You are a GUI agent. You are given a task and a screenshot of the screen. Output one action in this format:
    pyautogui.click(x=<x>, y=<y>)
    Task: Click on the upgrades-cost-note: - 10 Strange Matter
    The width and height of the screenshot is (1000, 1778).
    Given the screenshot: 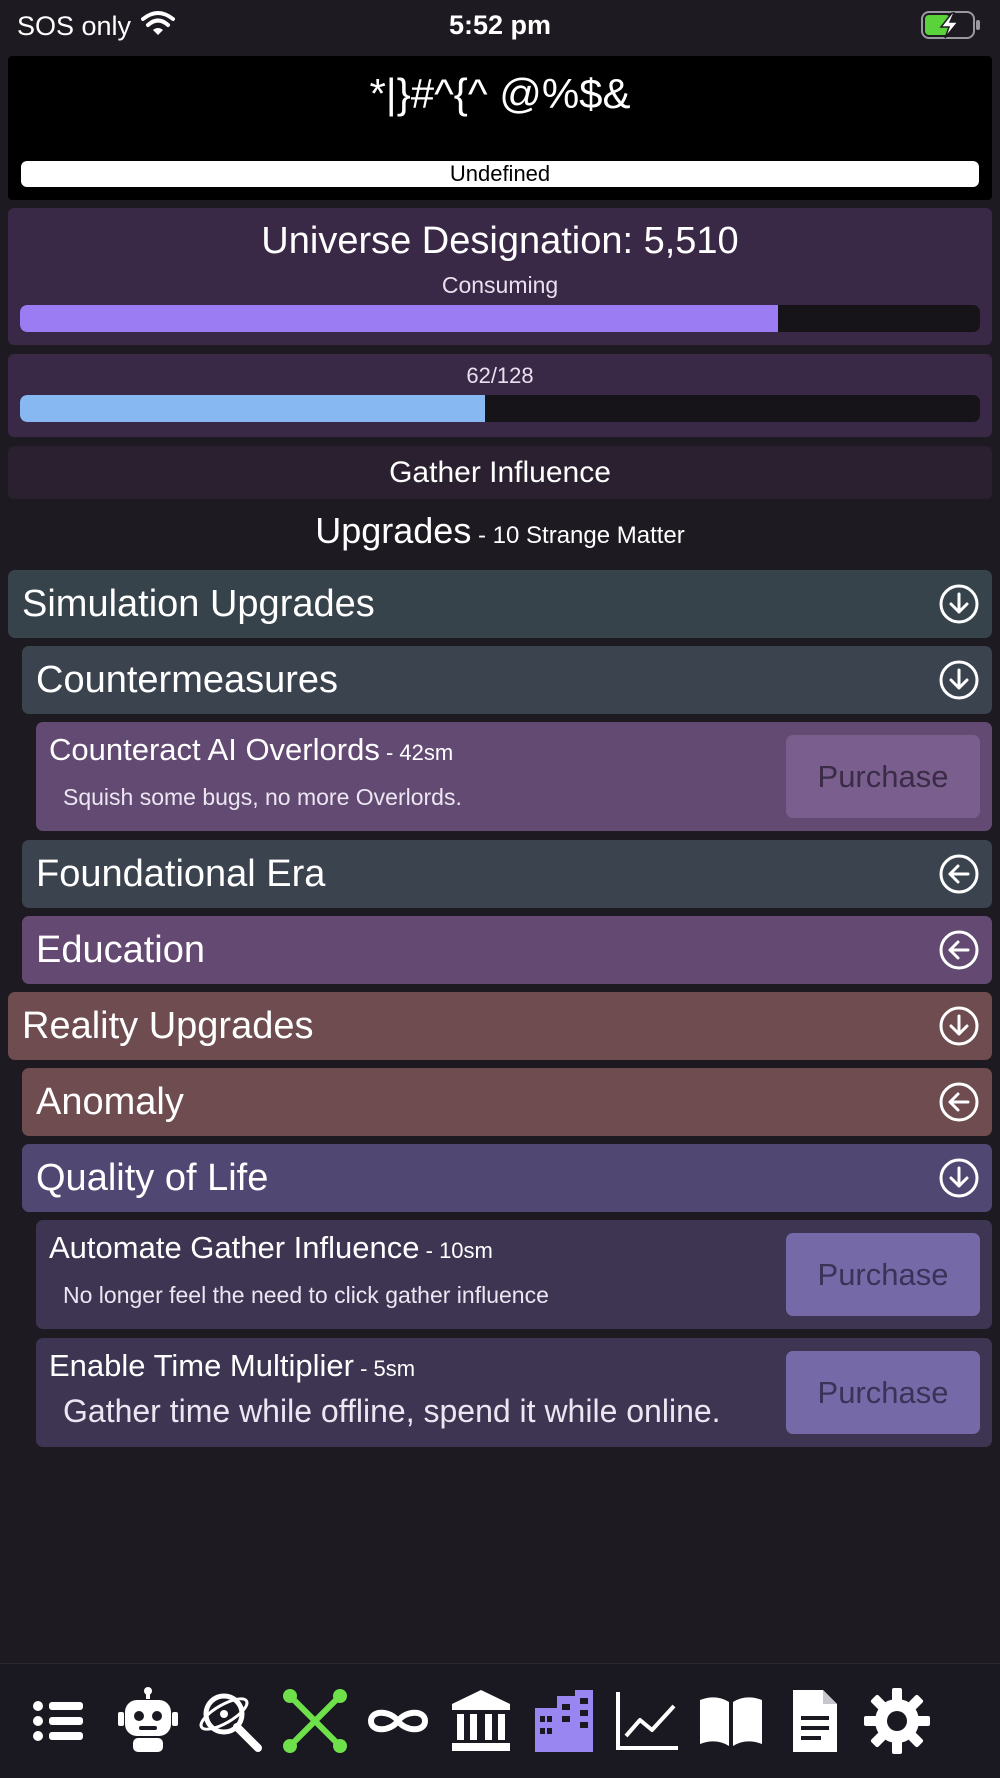 What is the action you would take?
    pyautogui.click(x=578, y=535)
    